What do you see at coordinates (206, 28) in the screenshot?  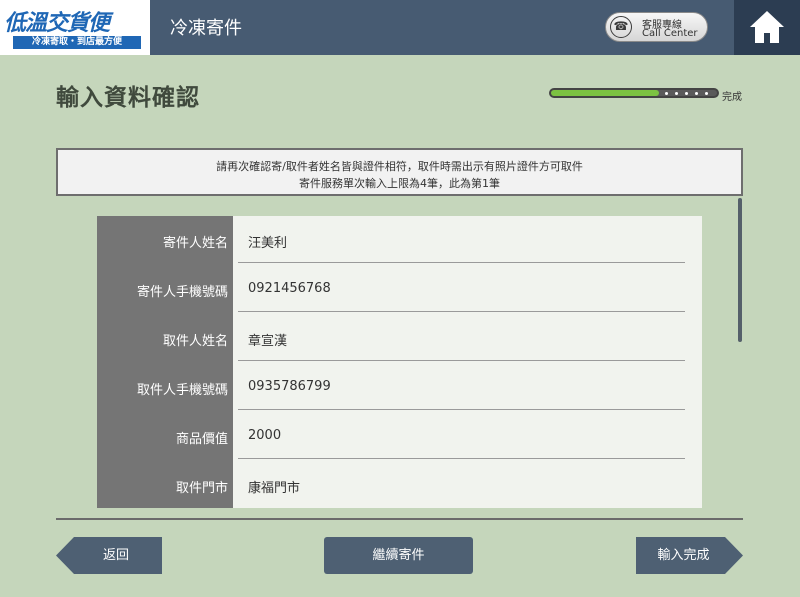 I see `header-title: 冷凍寄件` at bounding box center [206, 28].